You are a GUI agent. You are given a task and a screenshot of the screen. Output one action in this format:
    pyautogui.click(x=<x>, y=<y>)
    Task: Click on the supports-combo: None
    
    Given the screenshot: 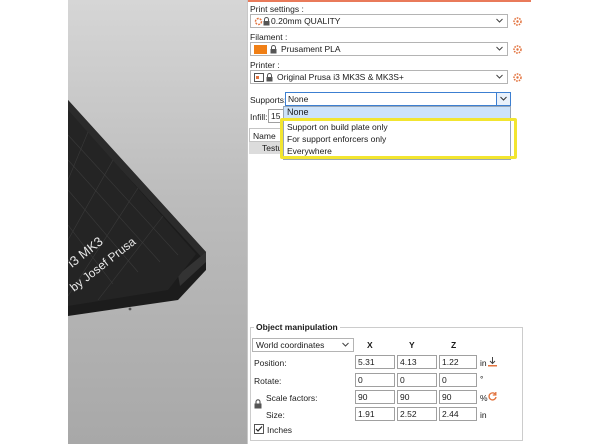 What is the action you would take?
    pyautogui.click(x=398, y=99)
    